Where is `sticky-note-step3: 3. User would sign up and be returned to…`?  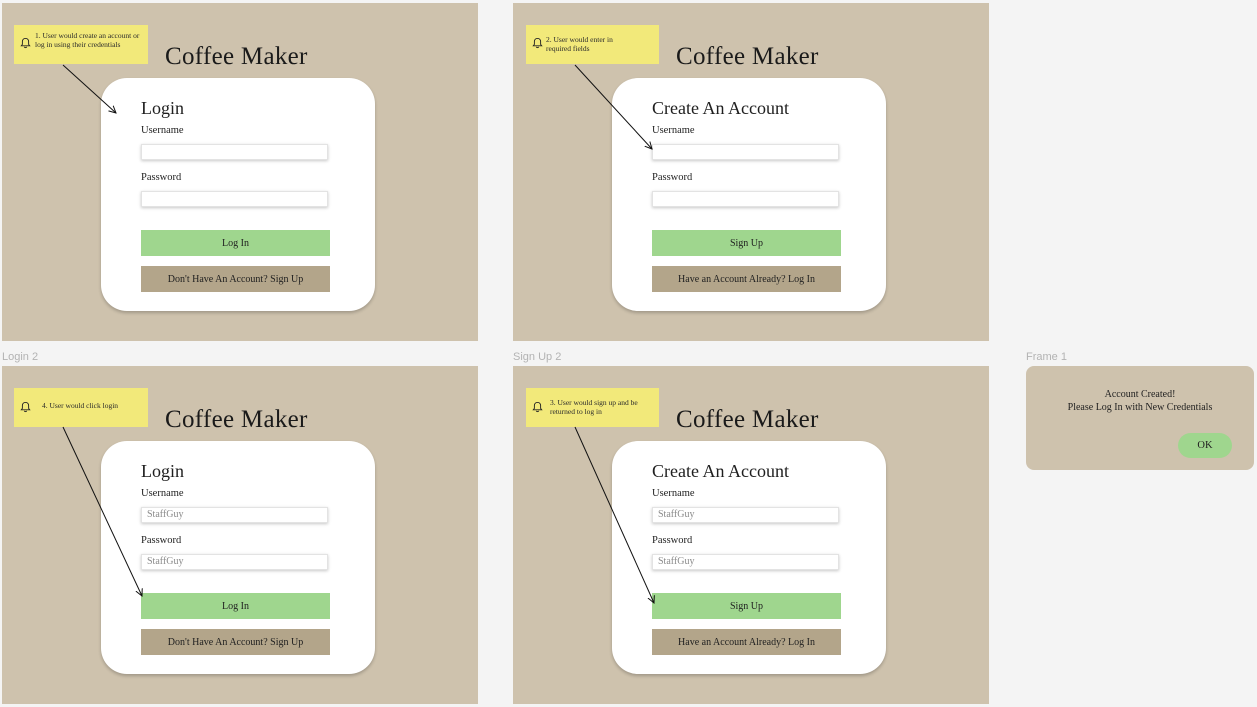 sticky-note-step3: 3. User would sign up and be returned to… is located at coordinates (592, 407).